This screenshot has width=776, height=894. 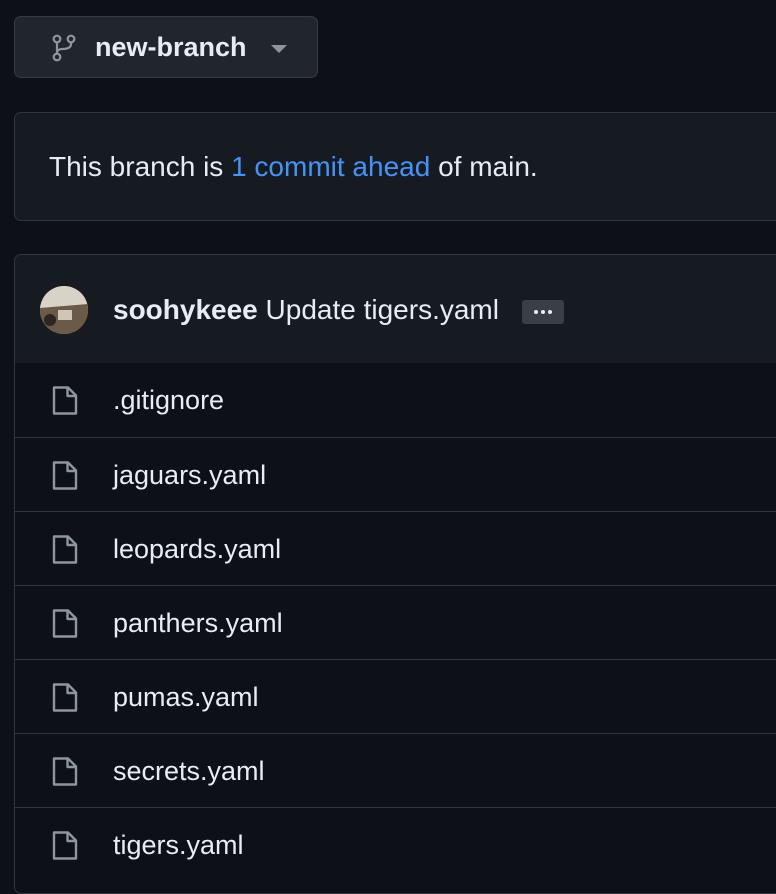 What do you see at coordinates (395, 844) in the screenshot?
I see `file-row: tigers.yaml` at bounding box center [395, 844].